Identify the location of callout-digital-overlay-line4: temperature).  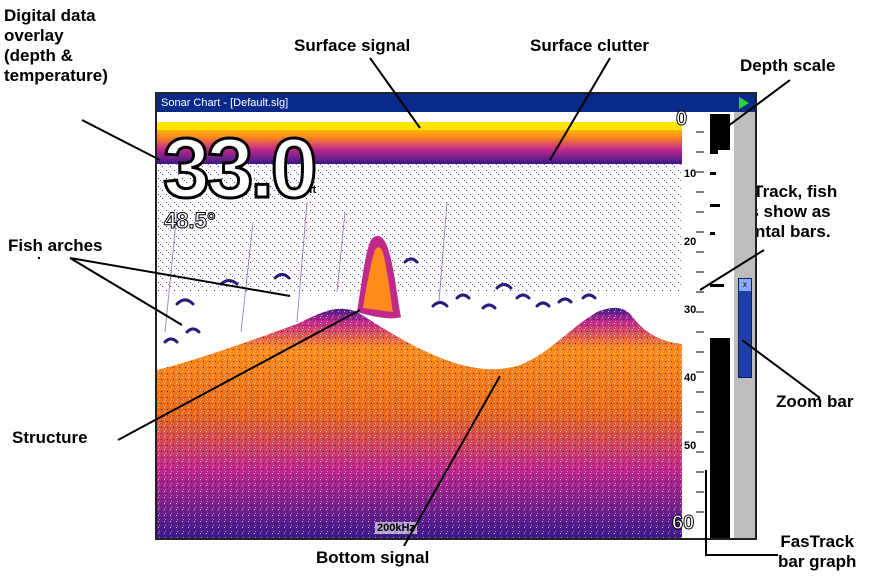
(56, 75).